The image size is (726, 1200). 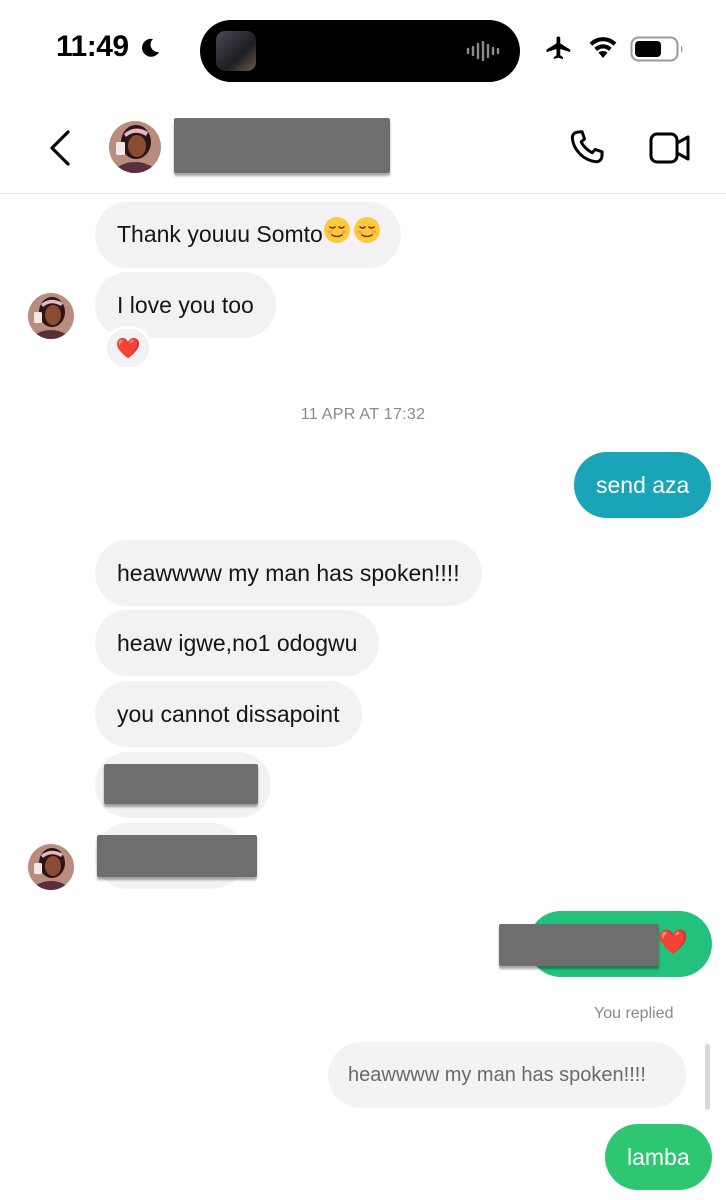 I want to click on message-text: send aza, so click(x=643, y=485).